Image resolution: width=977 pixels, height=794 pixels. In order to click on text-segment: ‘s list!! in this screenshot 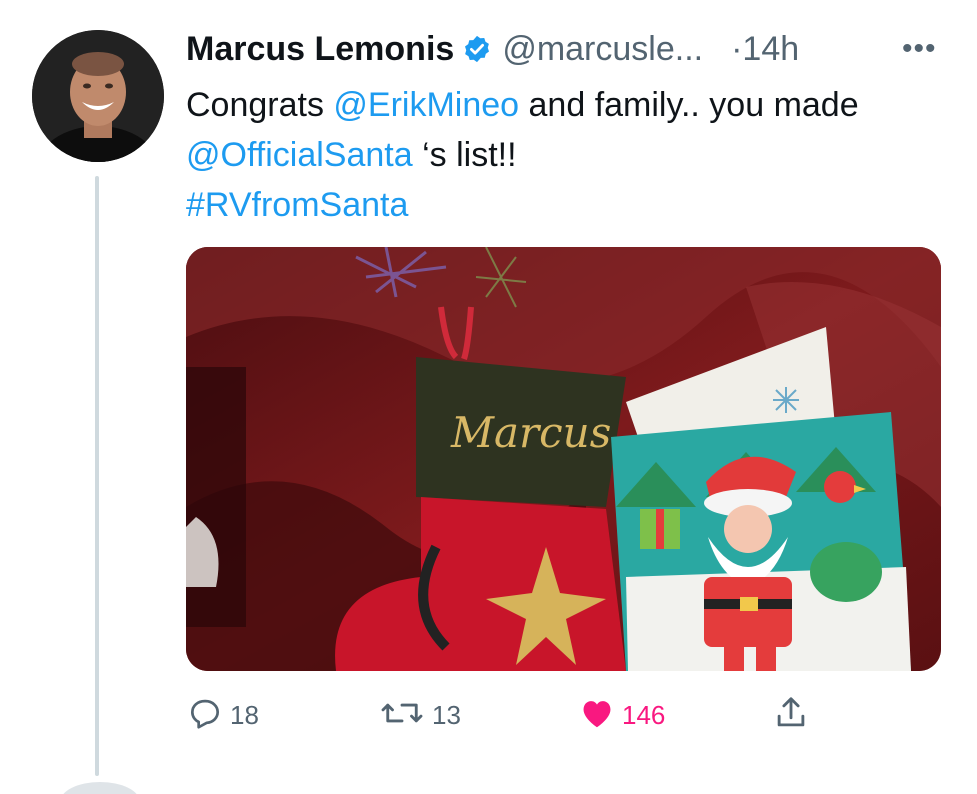, I will do `click(464, 155)`.